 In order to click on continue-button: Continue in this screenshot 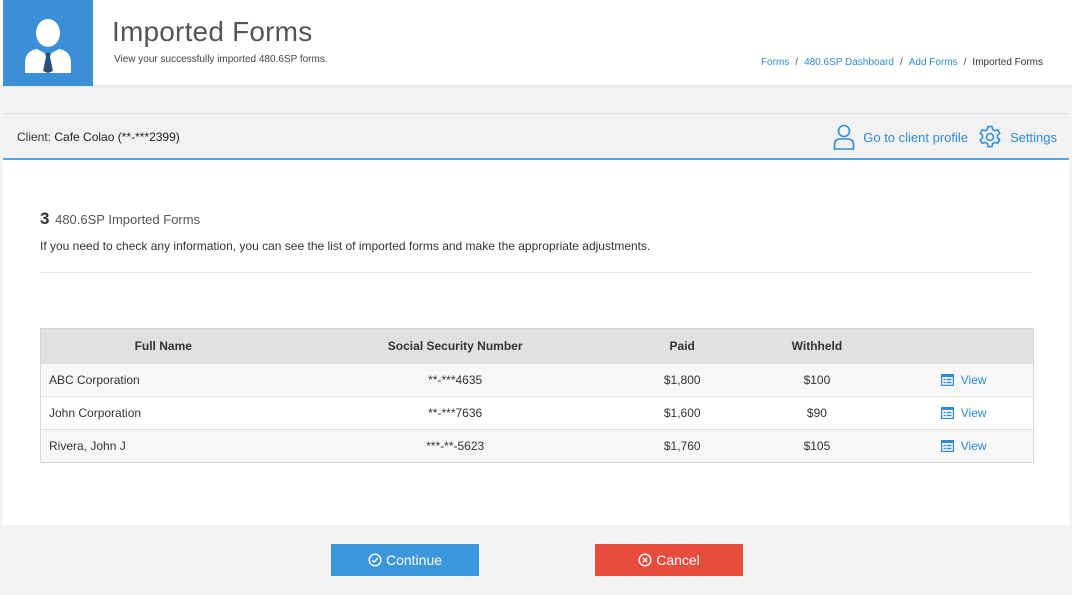, I will do `click(405, 560)`.